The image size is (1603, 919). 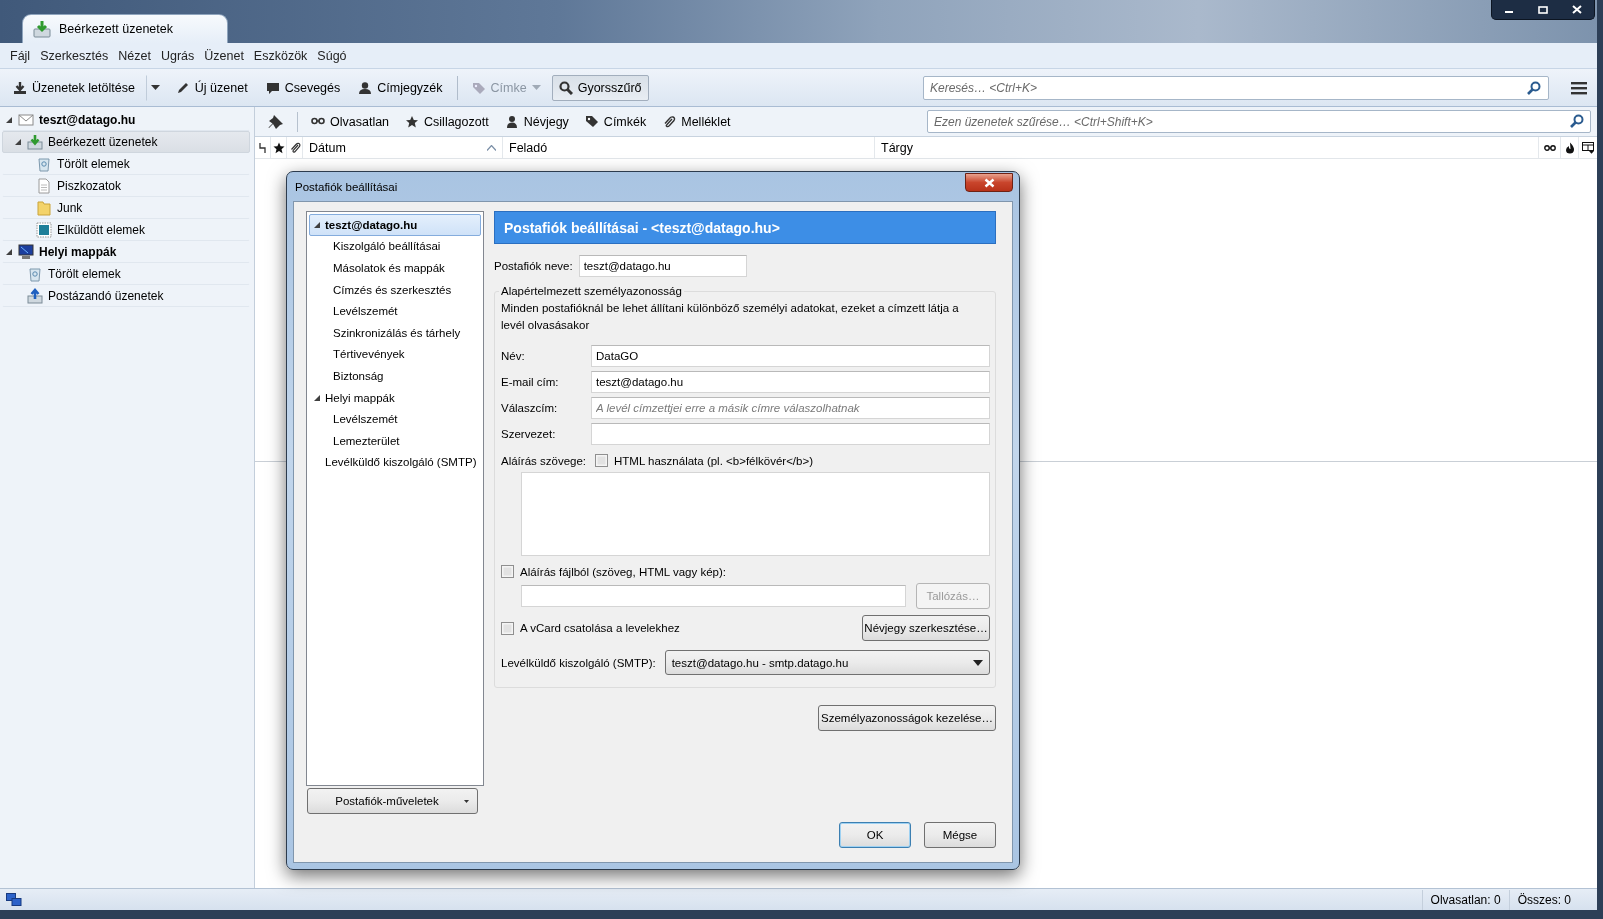 I want to click on network-icon, so click(x=14, y=899).